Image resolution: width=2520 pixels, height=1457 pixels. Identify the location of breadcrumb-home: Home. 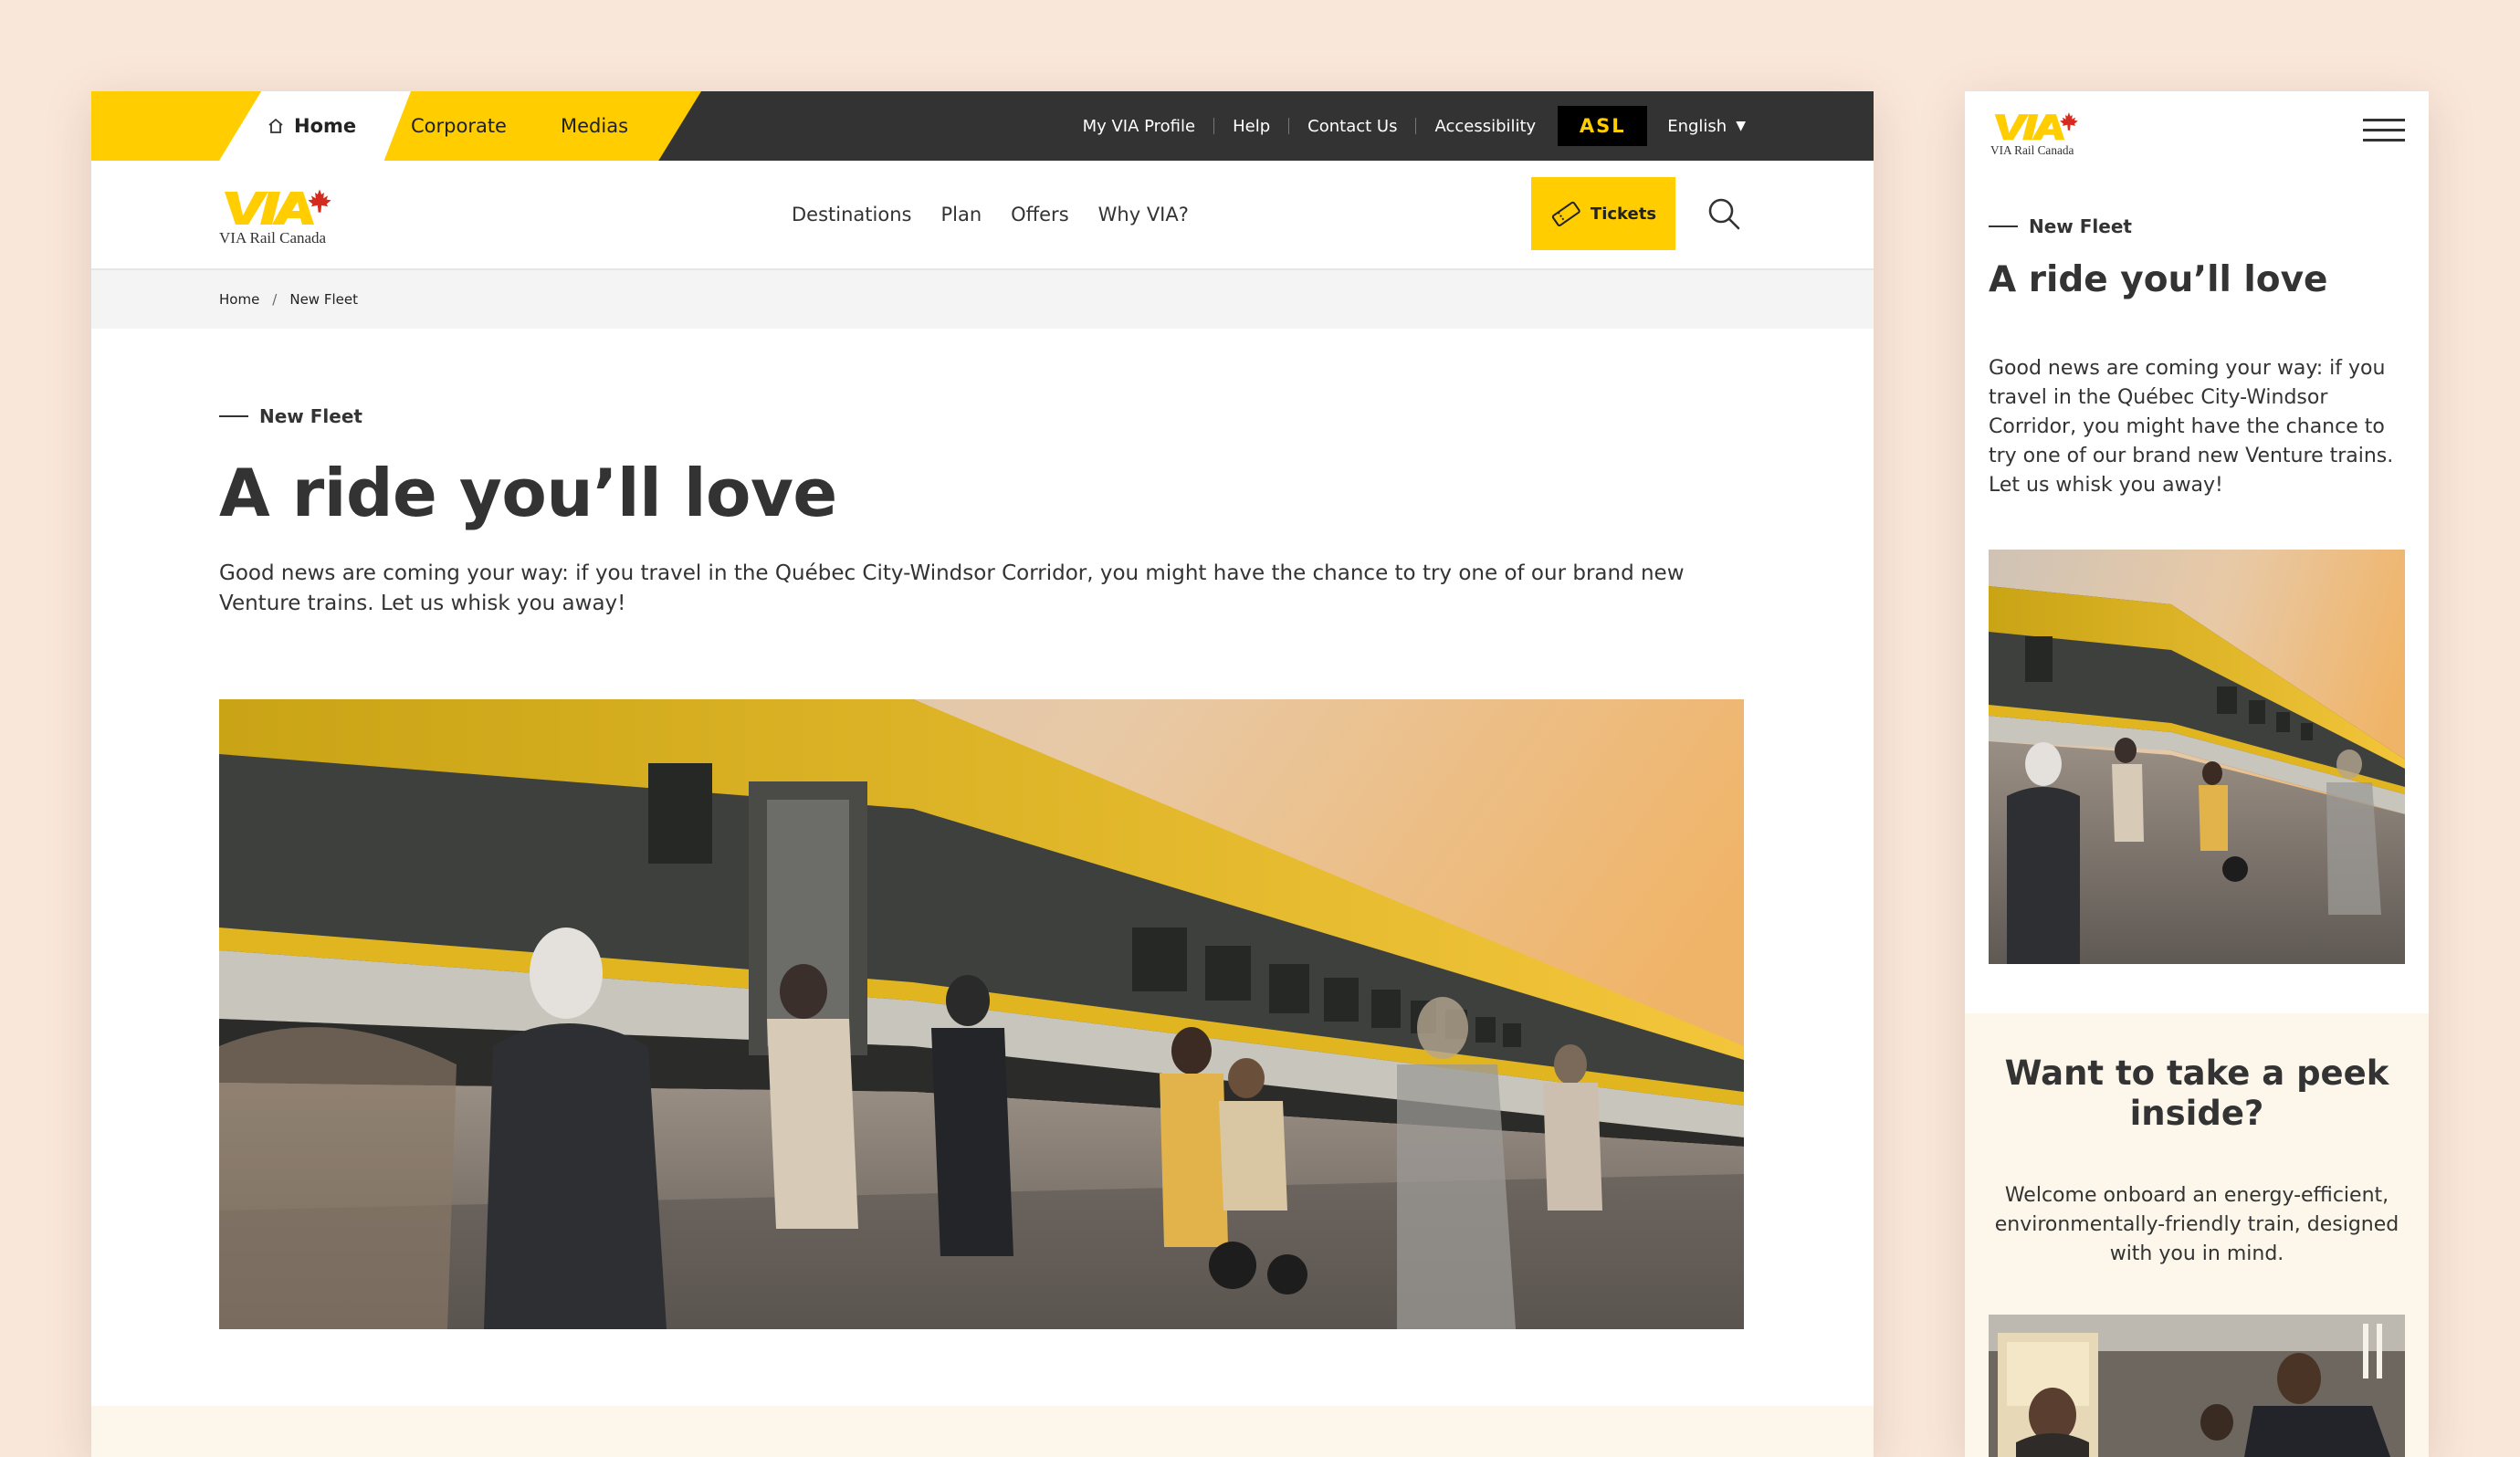
(239, 299).